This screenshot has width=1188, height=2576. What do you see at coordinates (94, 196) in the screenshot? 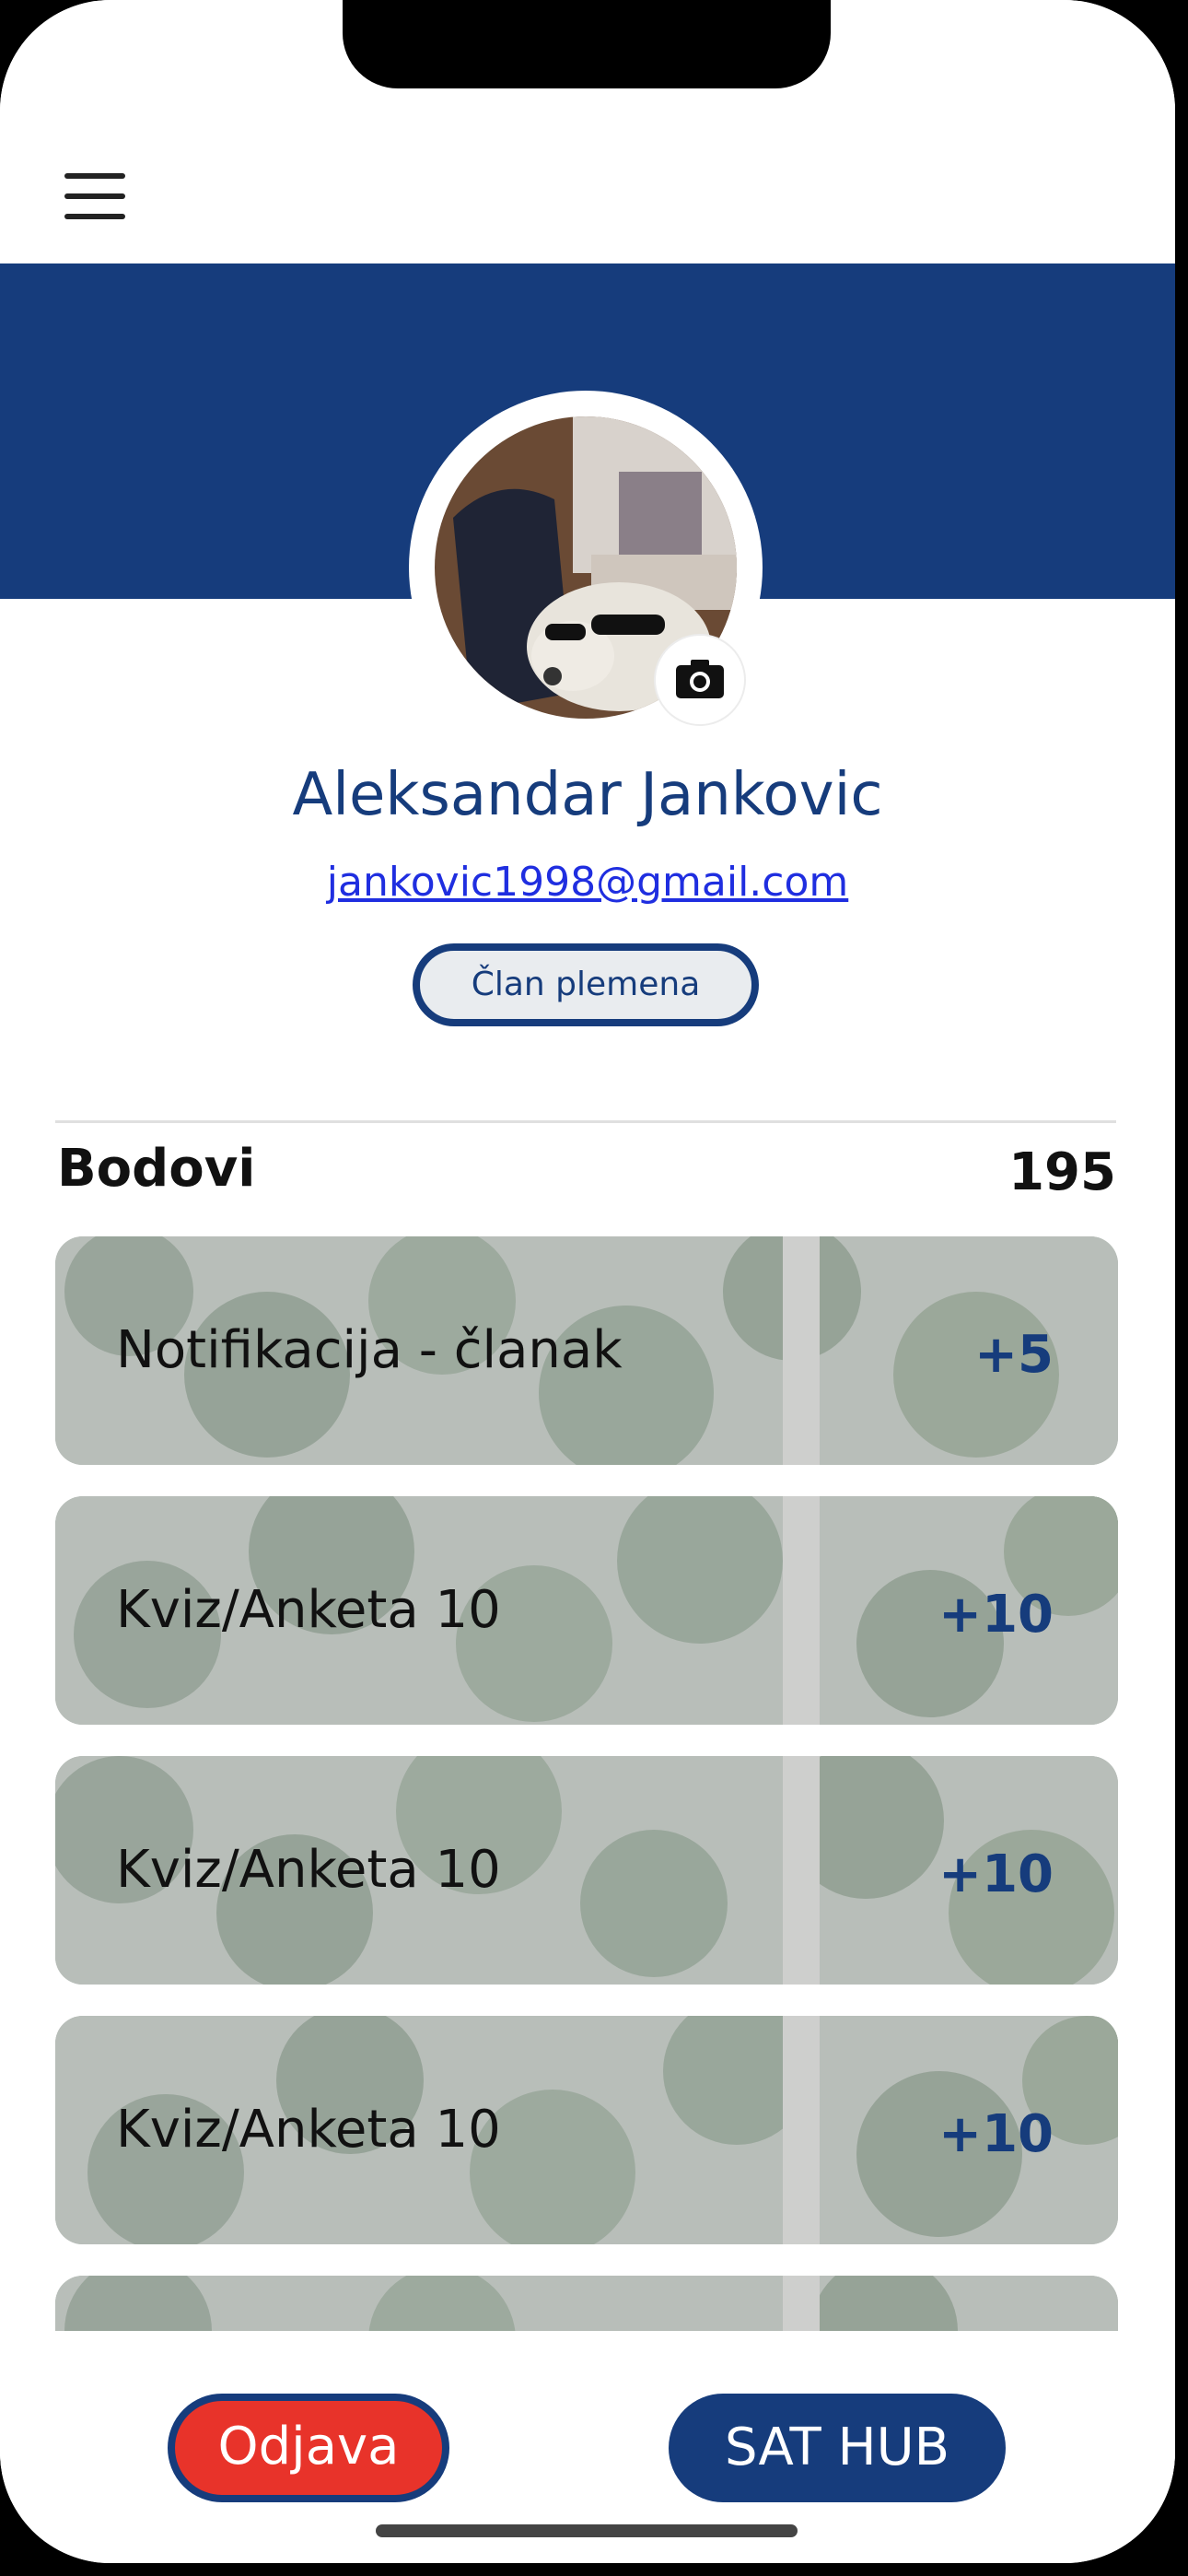
I see `hamburger-menu-icon` at bounding box center [94, 196].